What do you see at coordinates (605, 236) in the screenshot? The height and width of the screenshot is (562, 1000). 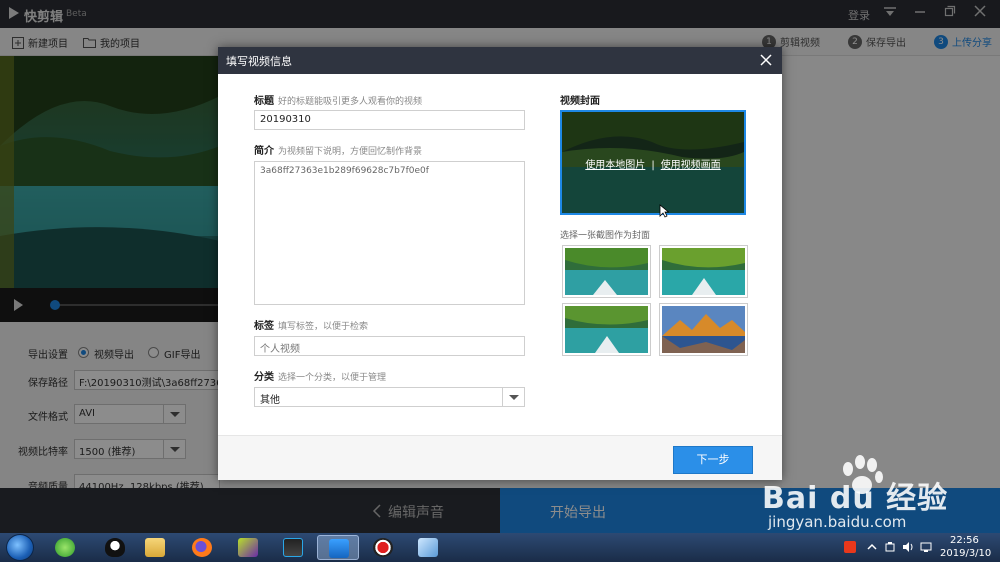 I see `screenshot-hint: 选择一张截图作为封面` at bounding box center [605, 236].